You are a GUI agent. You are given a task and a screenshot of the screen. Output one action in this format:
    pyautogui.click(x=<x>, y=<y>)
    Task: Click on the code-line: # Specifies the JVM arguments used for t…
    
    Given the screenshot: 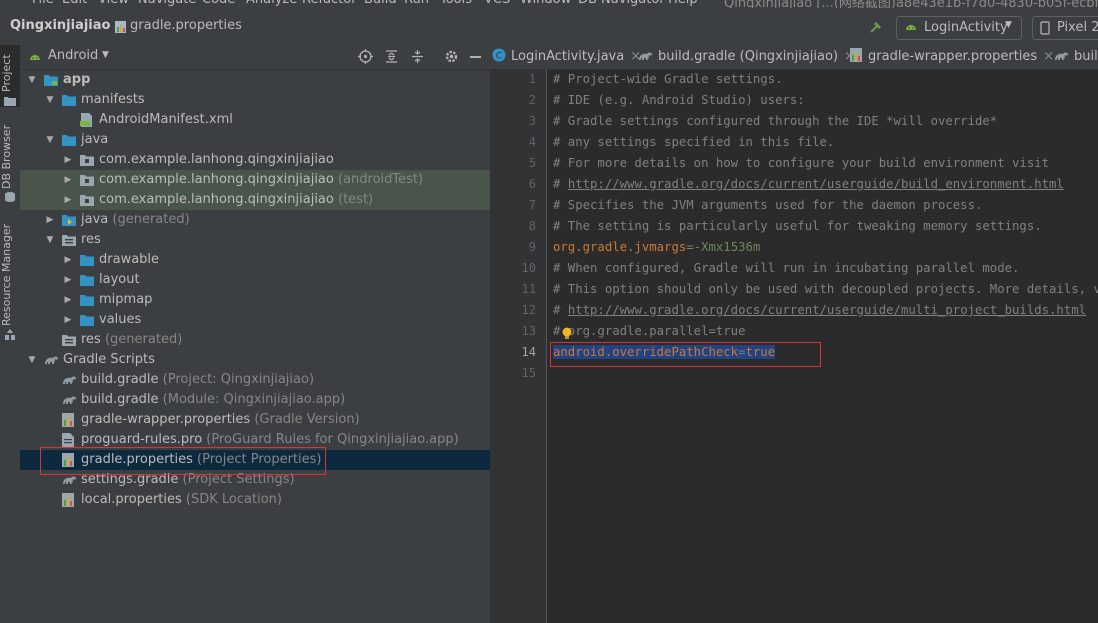 What is the action you would take?
    pyautogui.click(x=767, y=205)
    